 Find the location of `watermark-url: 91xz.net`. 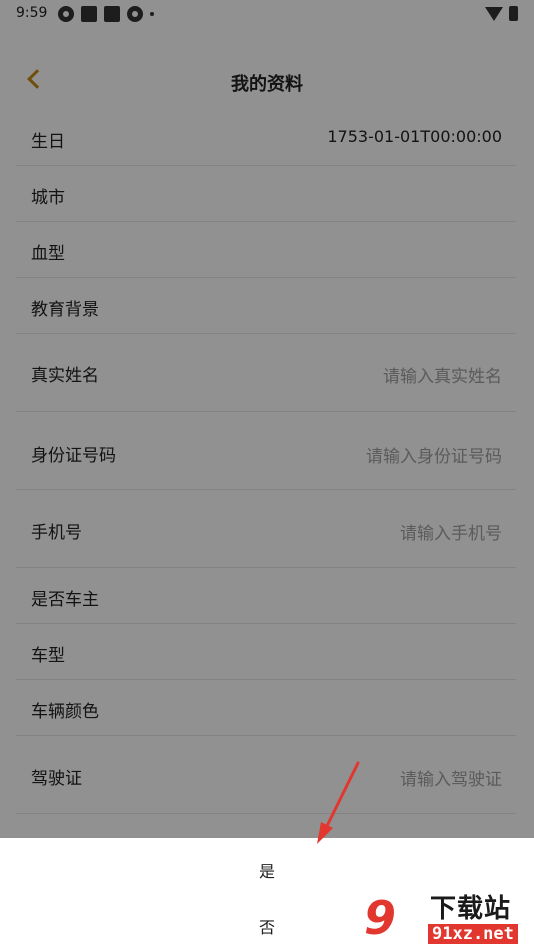

watermark-url: 91xz.net is located at coordinates (473, 934).